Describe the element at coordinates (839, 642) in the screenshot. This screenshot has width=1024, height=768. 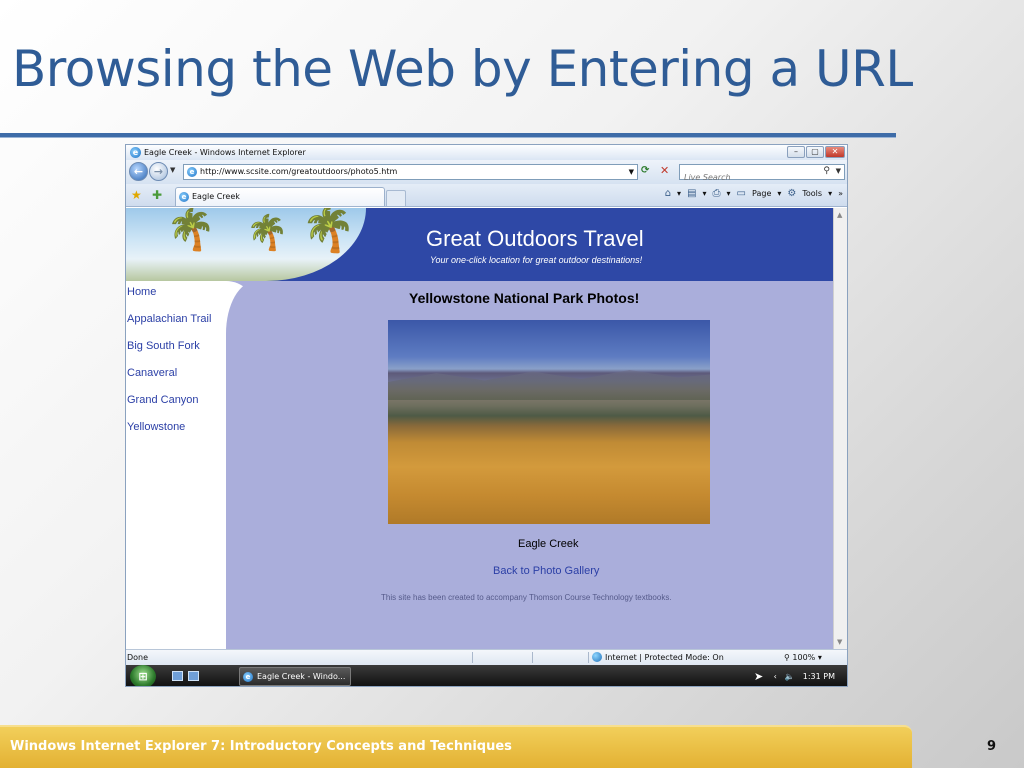
I see `scroll-down-icon: ▼` at that location.